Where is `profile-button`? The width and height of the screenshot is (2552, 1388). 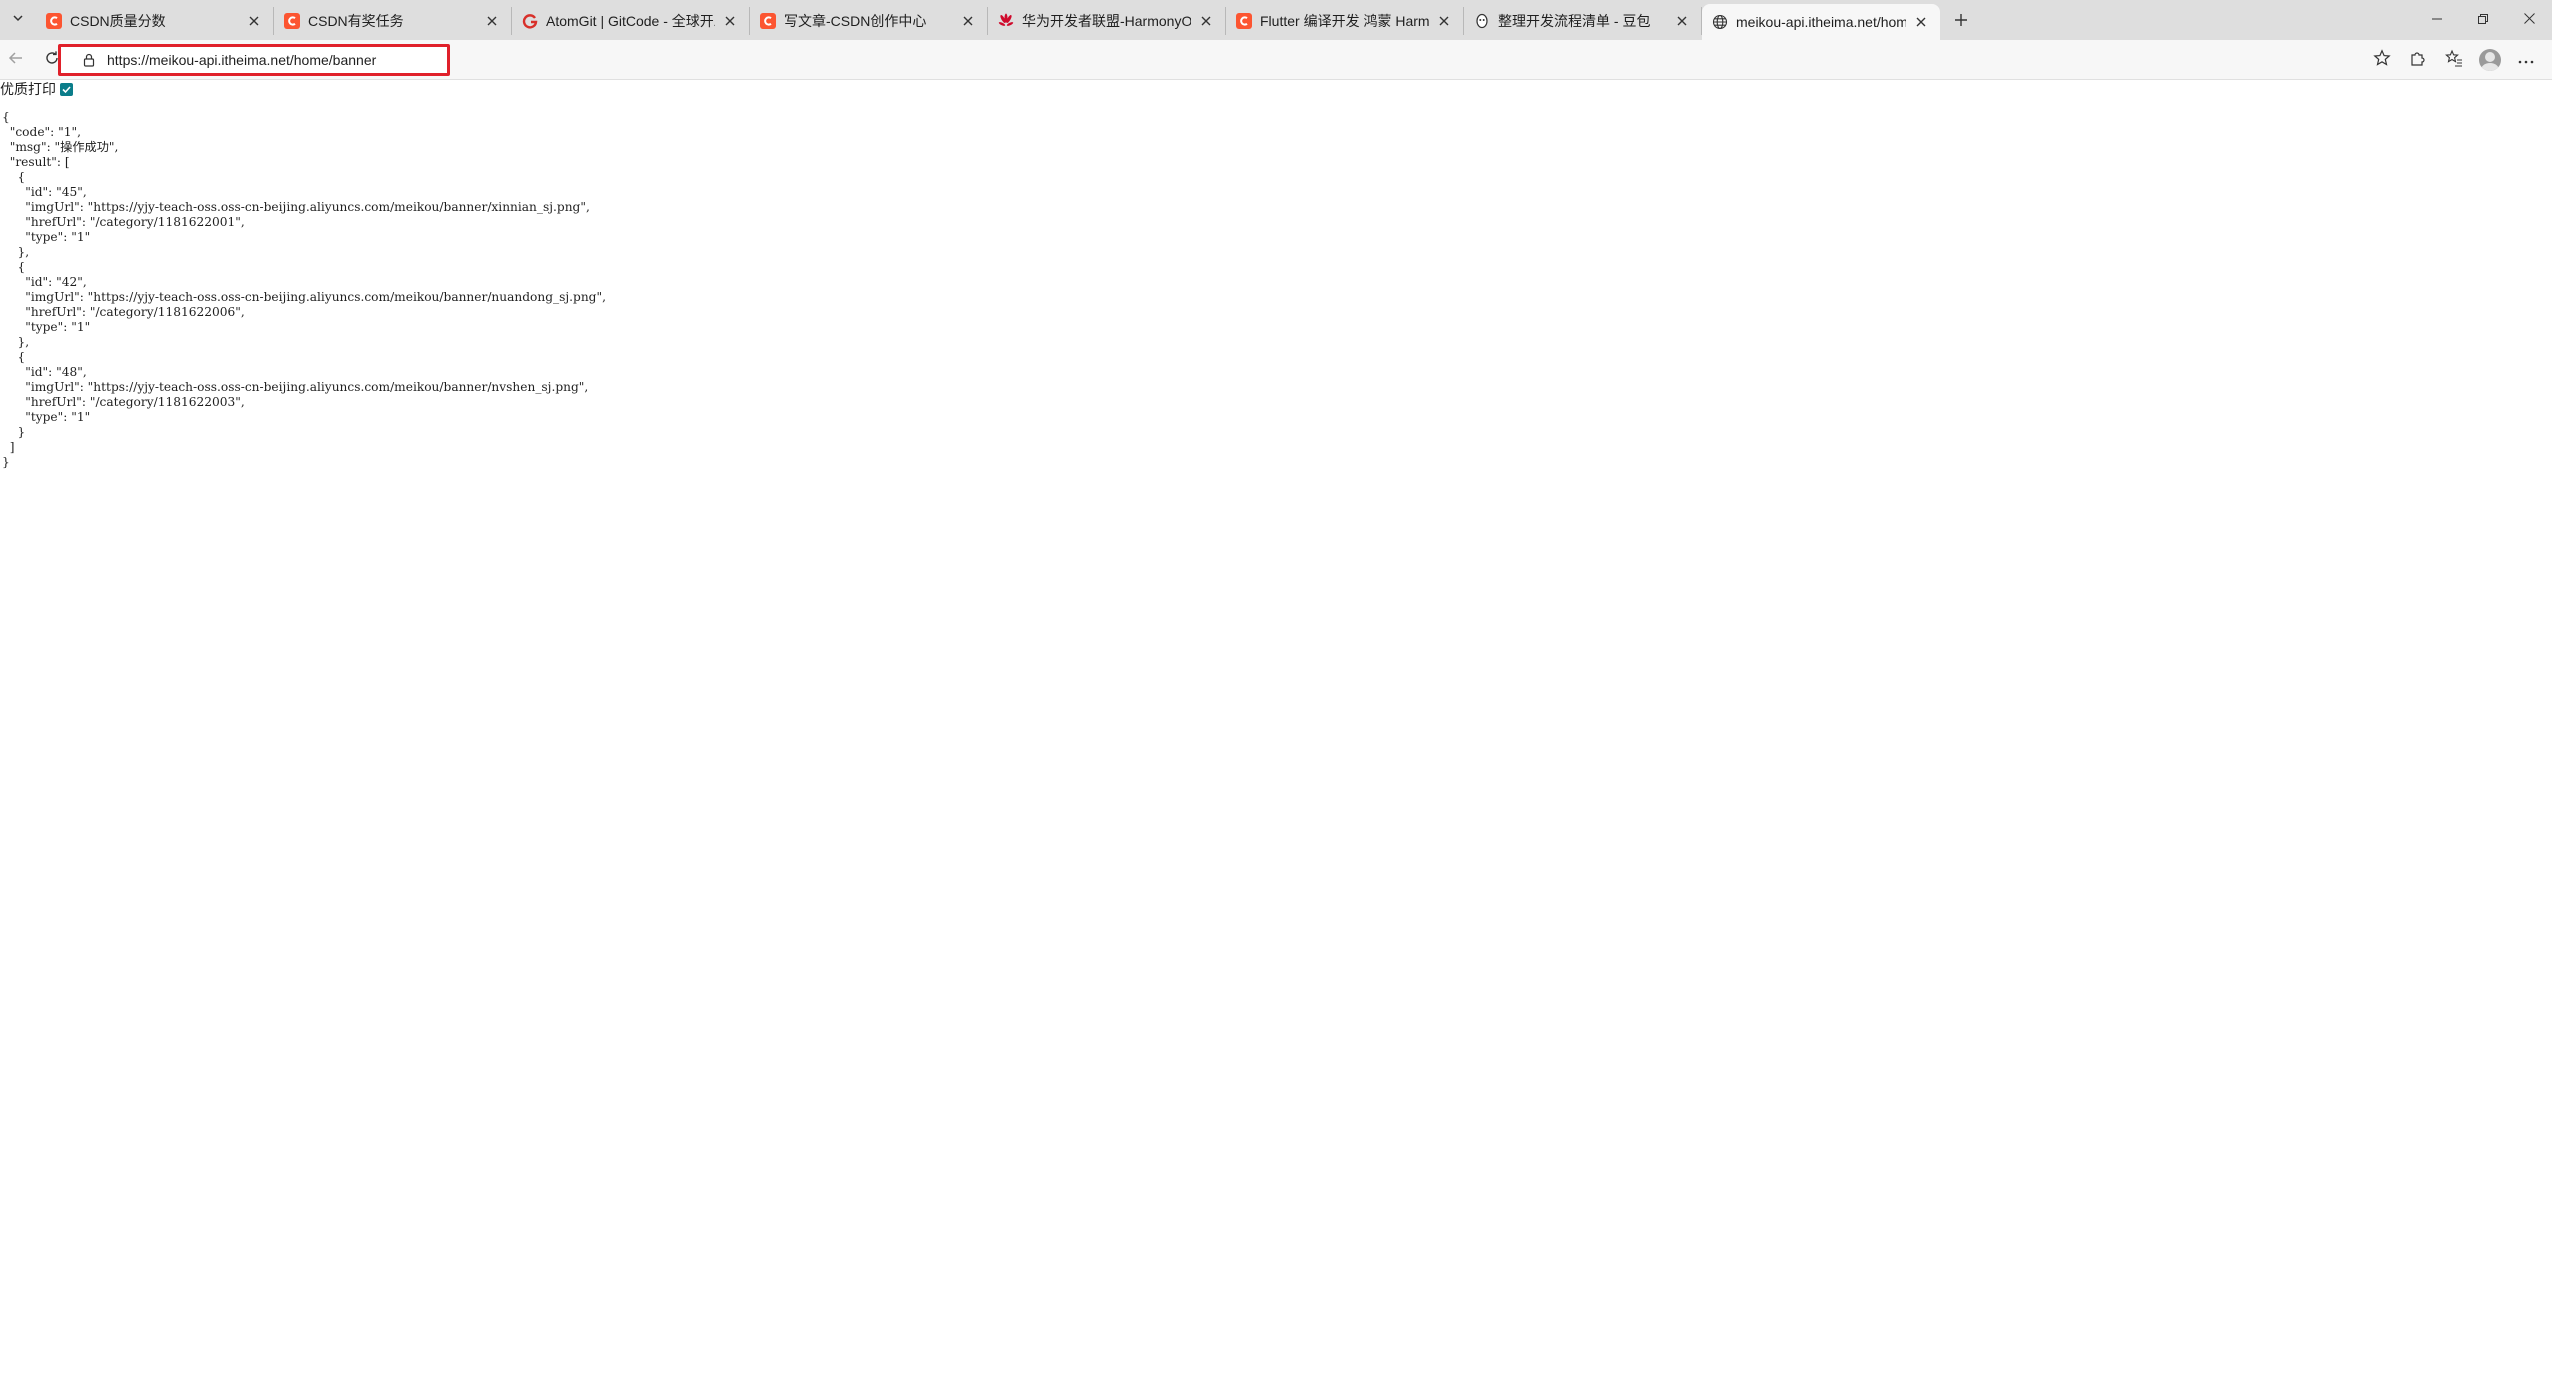
profile-button is located at coordinates (2490, 60).